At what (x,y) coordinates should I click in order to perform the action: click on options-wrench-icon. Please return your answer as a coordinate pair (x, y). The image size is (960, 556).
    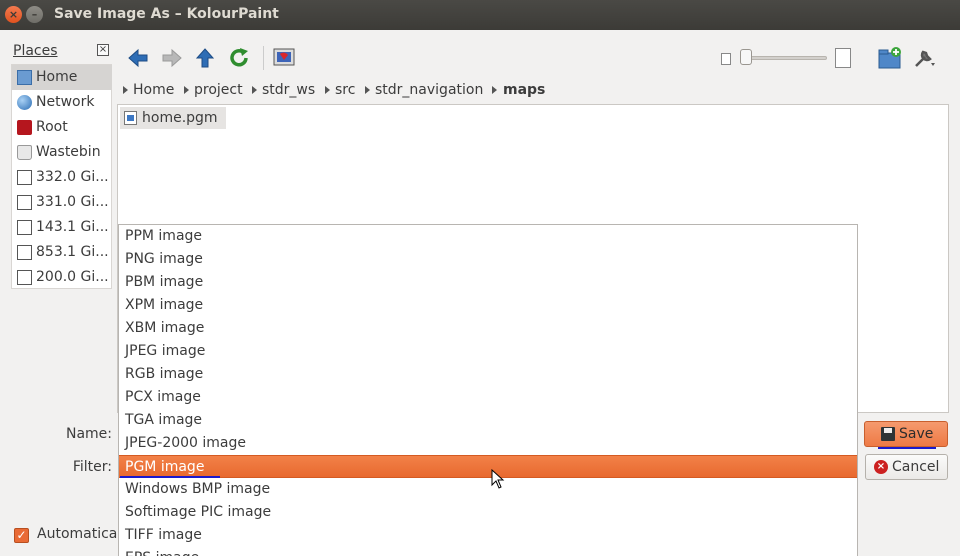
    Looking at the image, I should click on (924, 58).